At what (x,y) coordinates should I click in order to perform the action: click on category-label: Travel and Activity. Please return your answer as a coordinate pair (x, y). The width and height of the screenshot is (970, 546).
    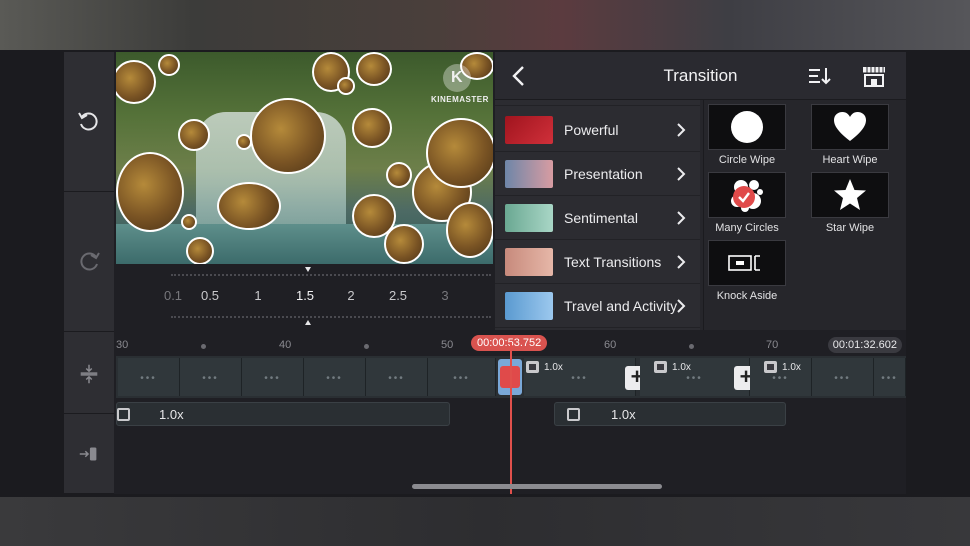
    Looking at the image, I should click on (621, 305).